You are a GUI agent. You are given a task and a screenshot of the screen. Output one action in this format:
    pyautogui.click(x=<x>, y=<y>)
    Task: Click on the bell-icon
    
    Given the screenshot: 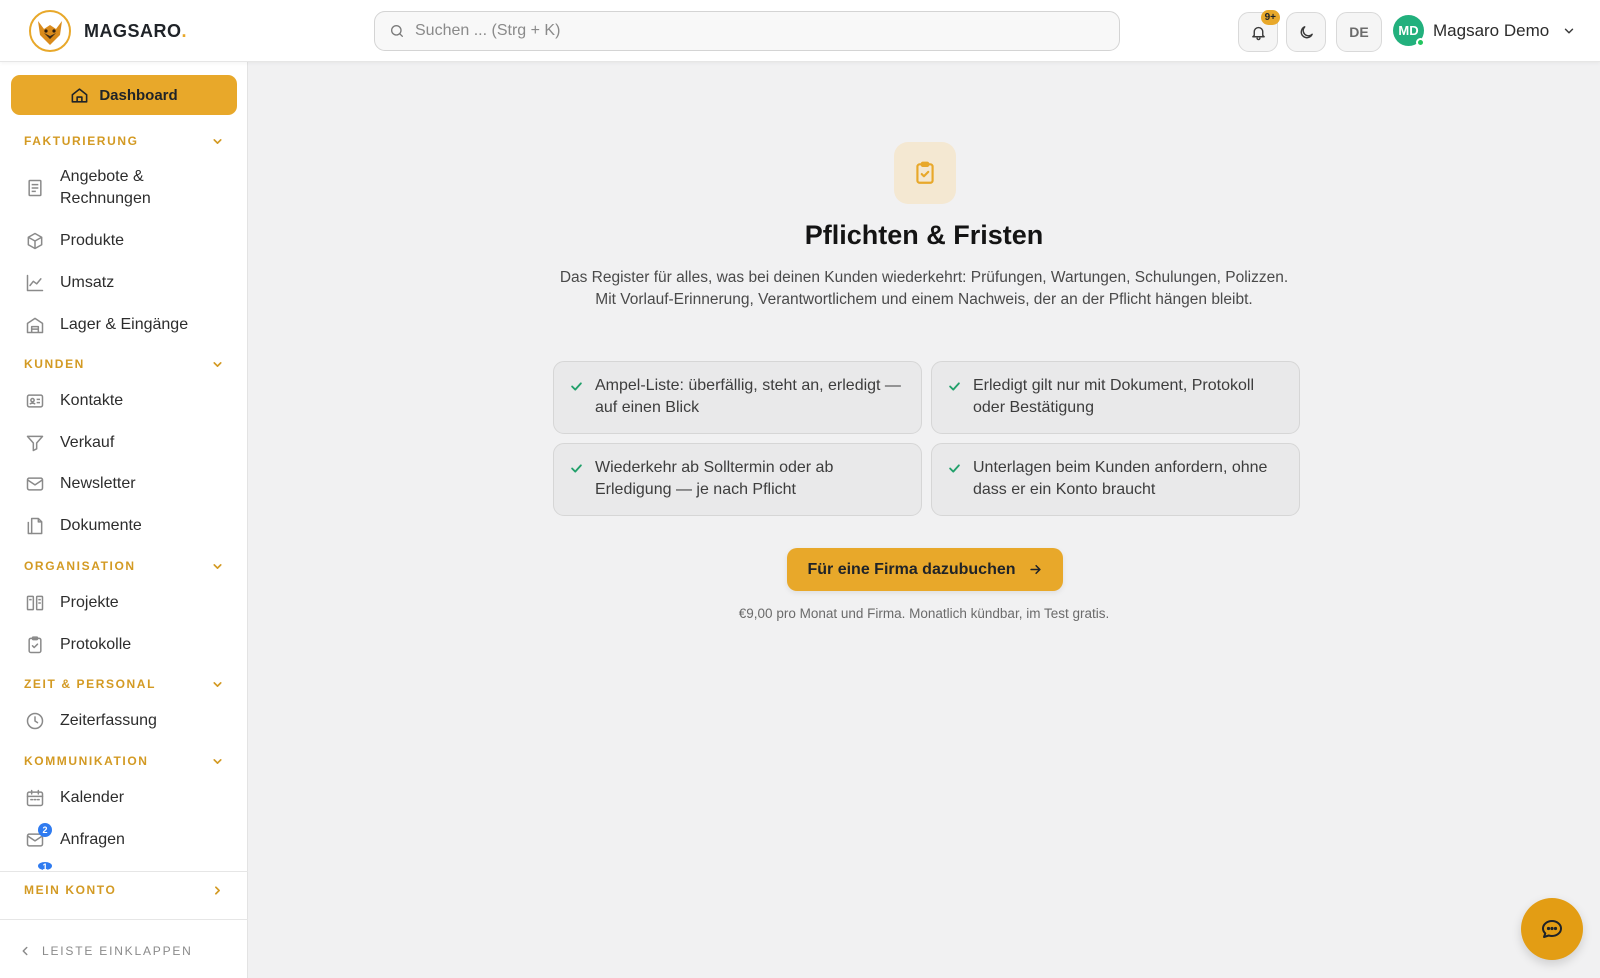 What is the action you would take?
    pyautogui.click(x=1258, y=33)
    